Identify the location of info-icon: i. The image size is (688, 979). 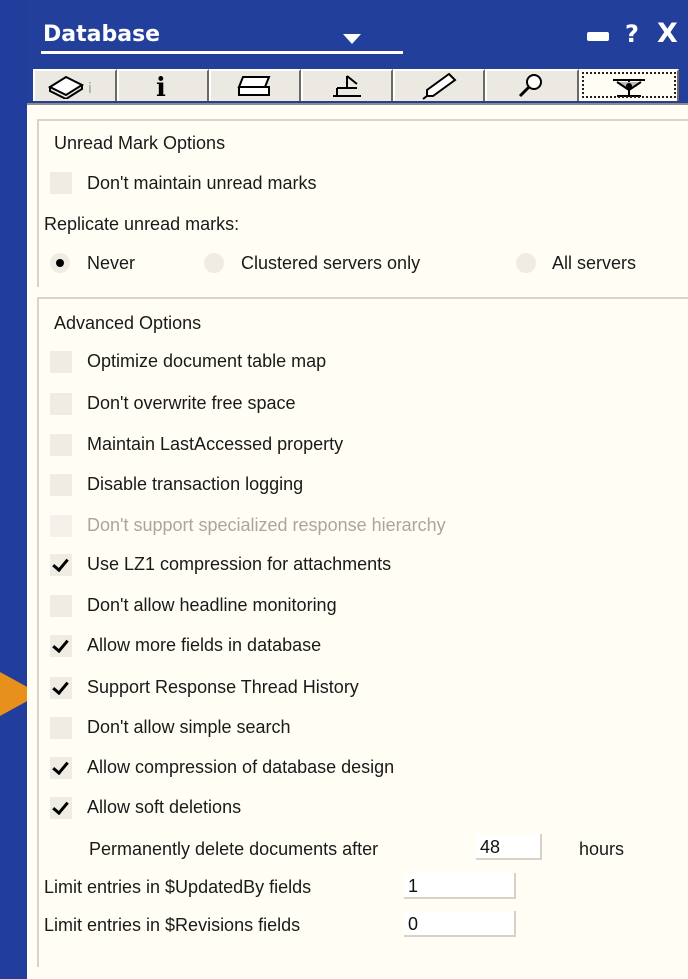
(161, 86).